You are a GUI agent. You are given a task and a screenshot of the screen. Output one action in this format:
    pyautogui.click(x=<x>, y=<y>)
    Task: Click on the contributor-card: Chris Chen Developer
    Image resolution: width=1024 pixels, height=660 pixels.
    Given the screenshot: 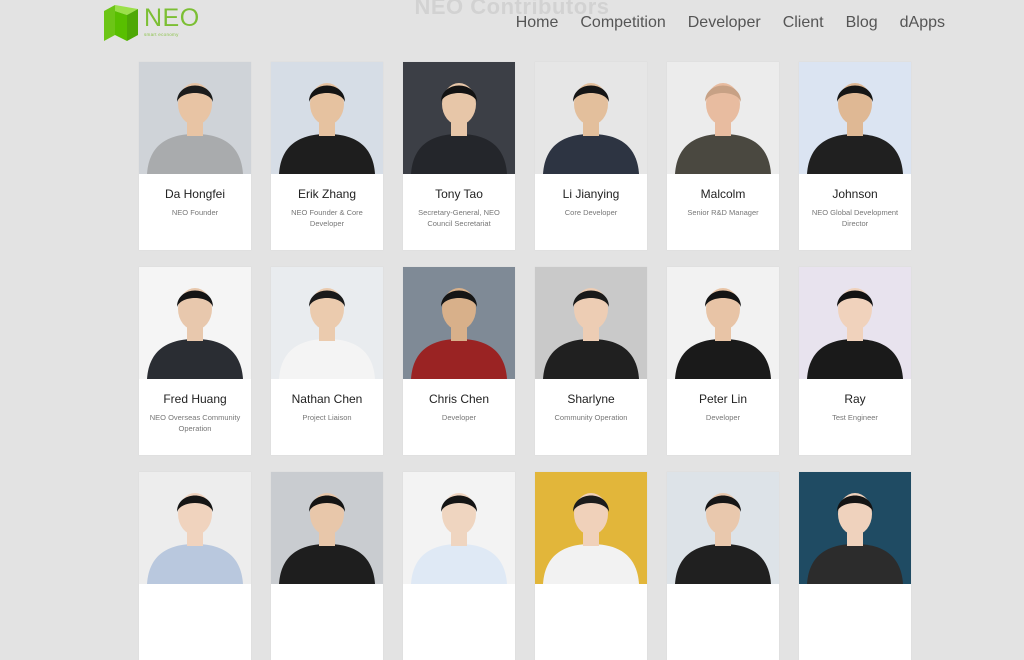 What is the action you would take?
    pyautogui.click(x=459, y=361)
    